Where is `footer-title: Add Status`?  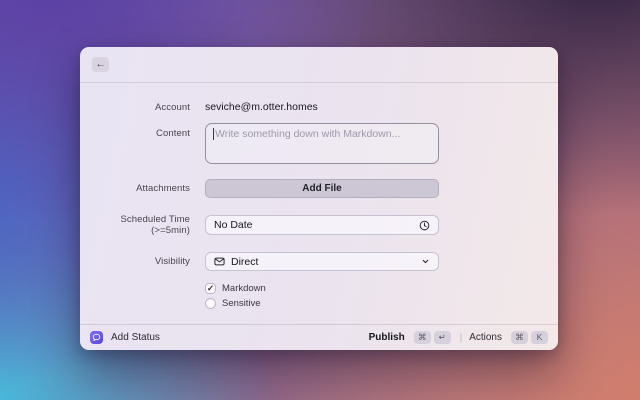
footer-title: Add Status is located at coordinates (135, 337).